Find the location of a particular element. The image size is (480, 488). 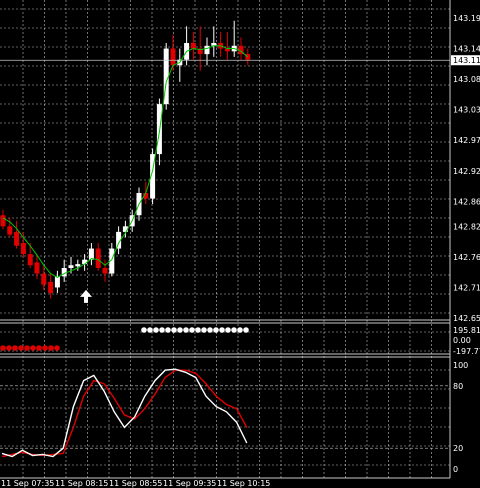

price-tick-label: 143.030 is located at coordinates (466, 110).